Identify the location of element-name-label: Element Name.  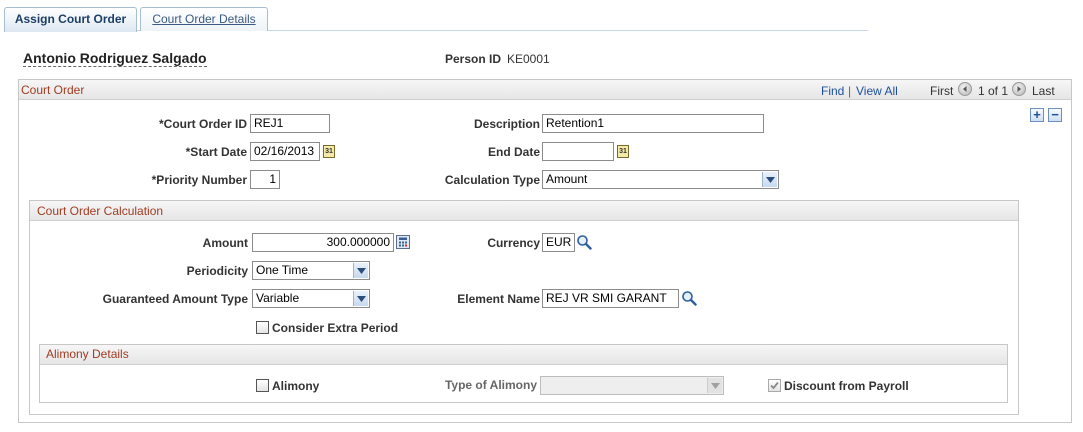
(498, 299).